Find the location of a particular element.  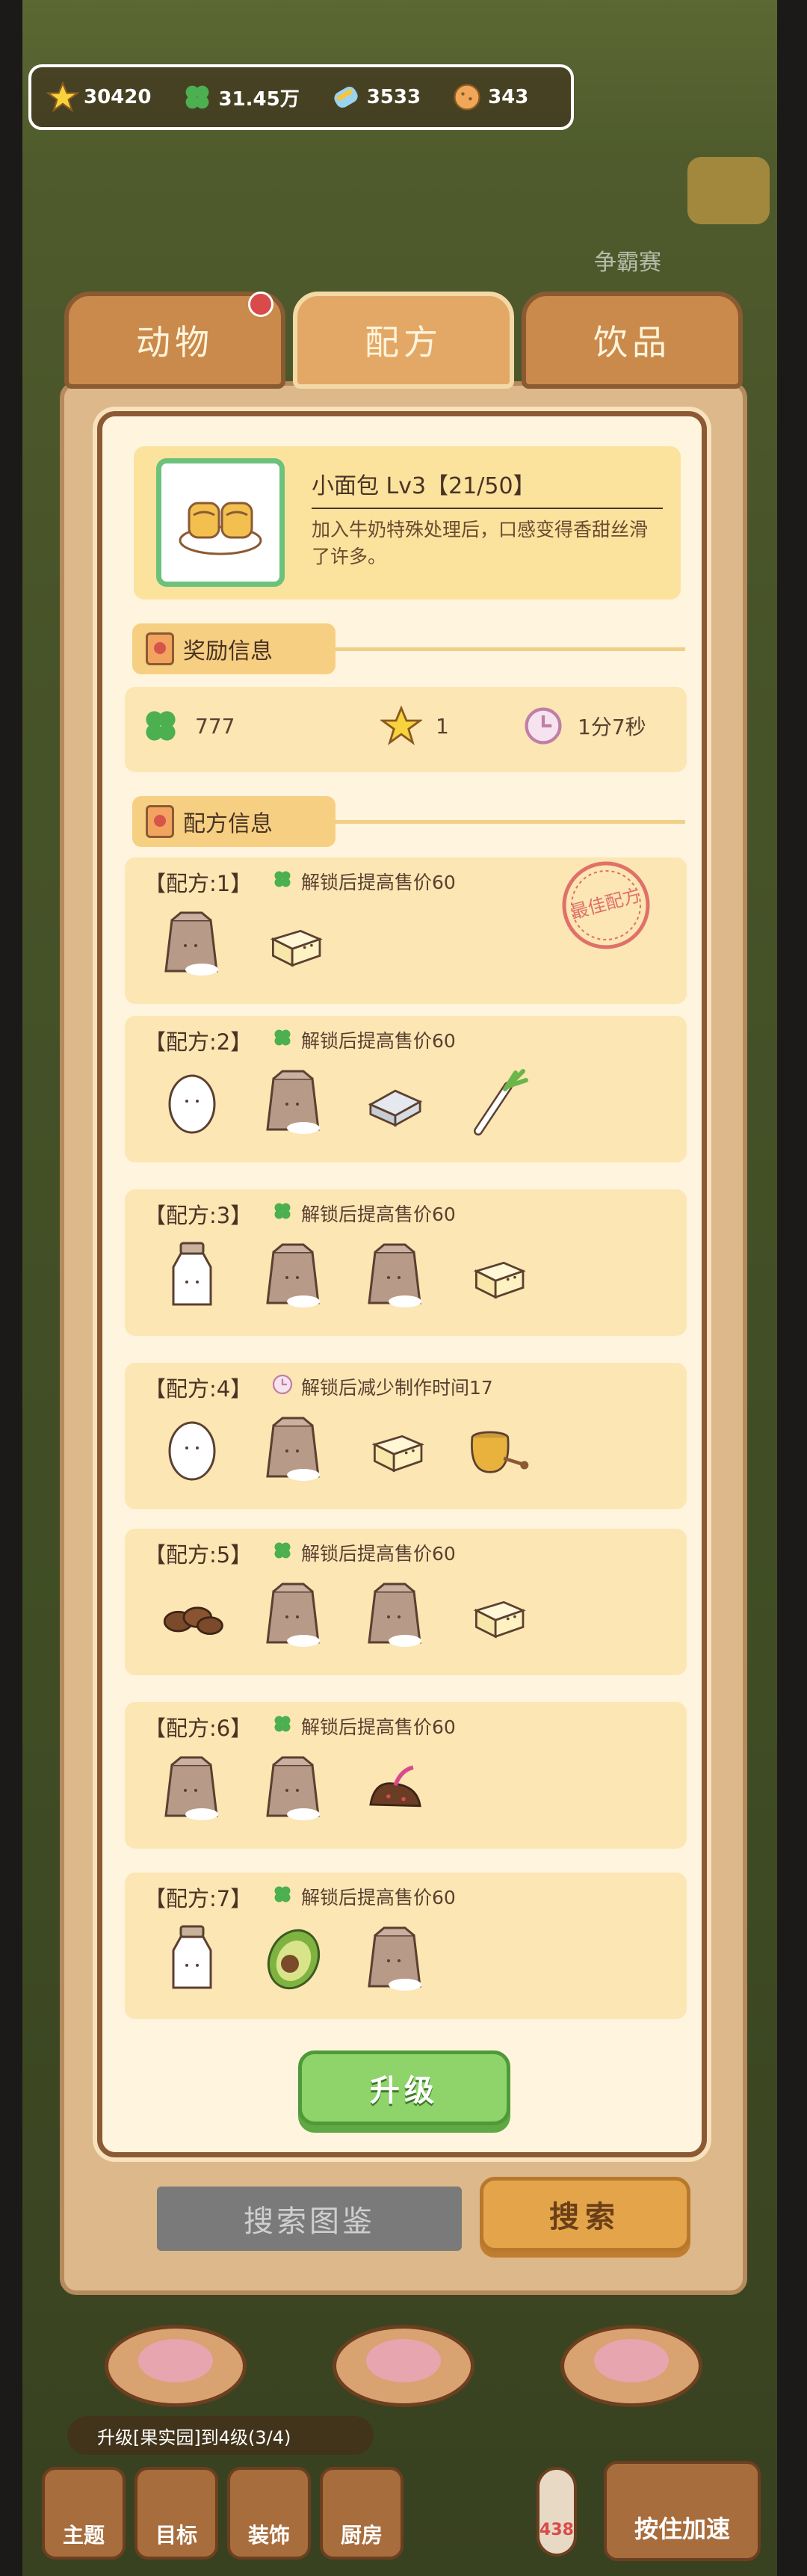

upgrade-button: 升级 is located at coordinates (404, 2087).